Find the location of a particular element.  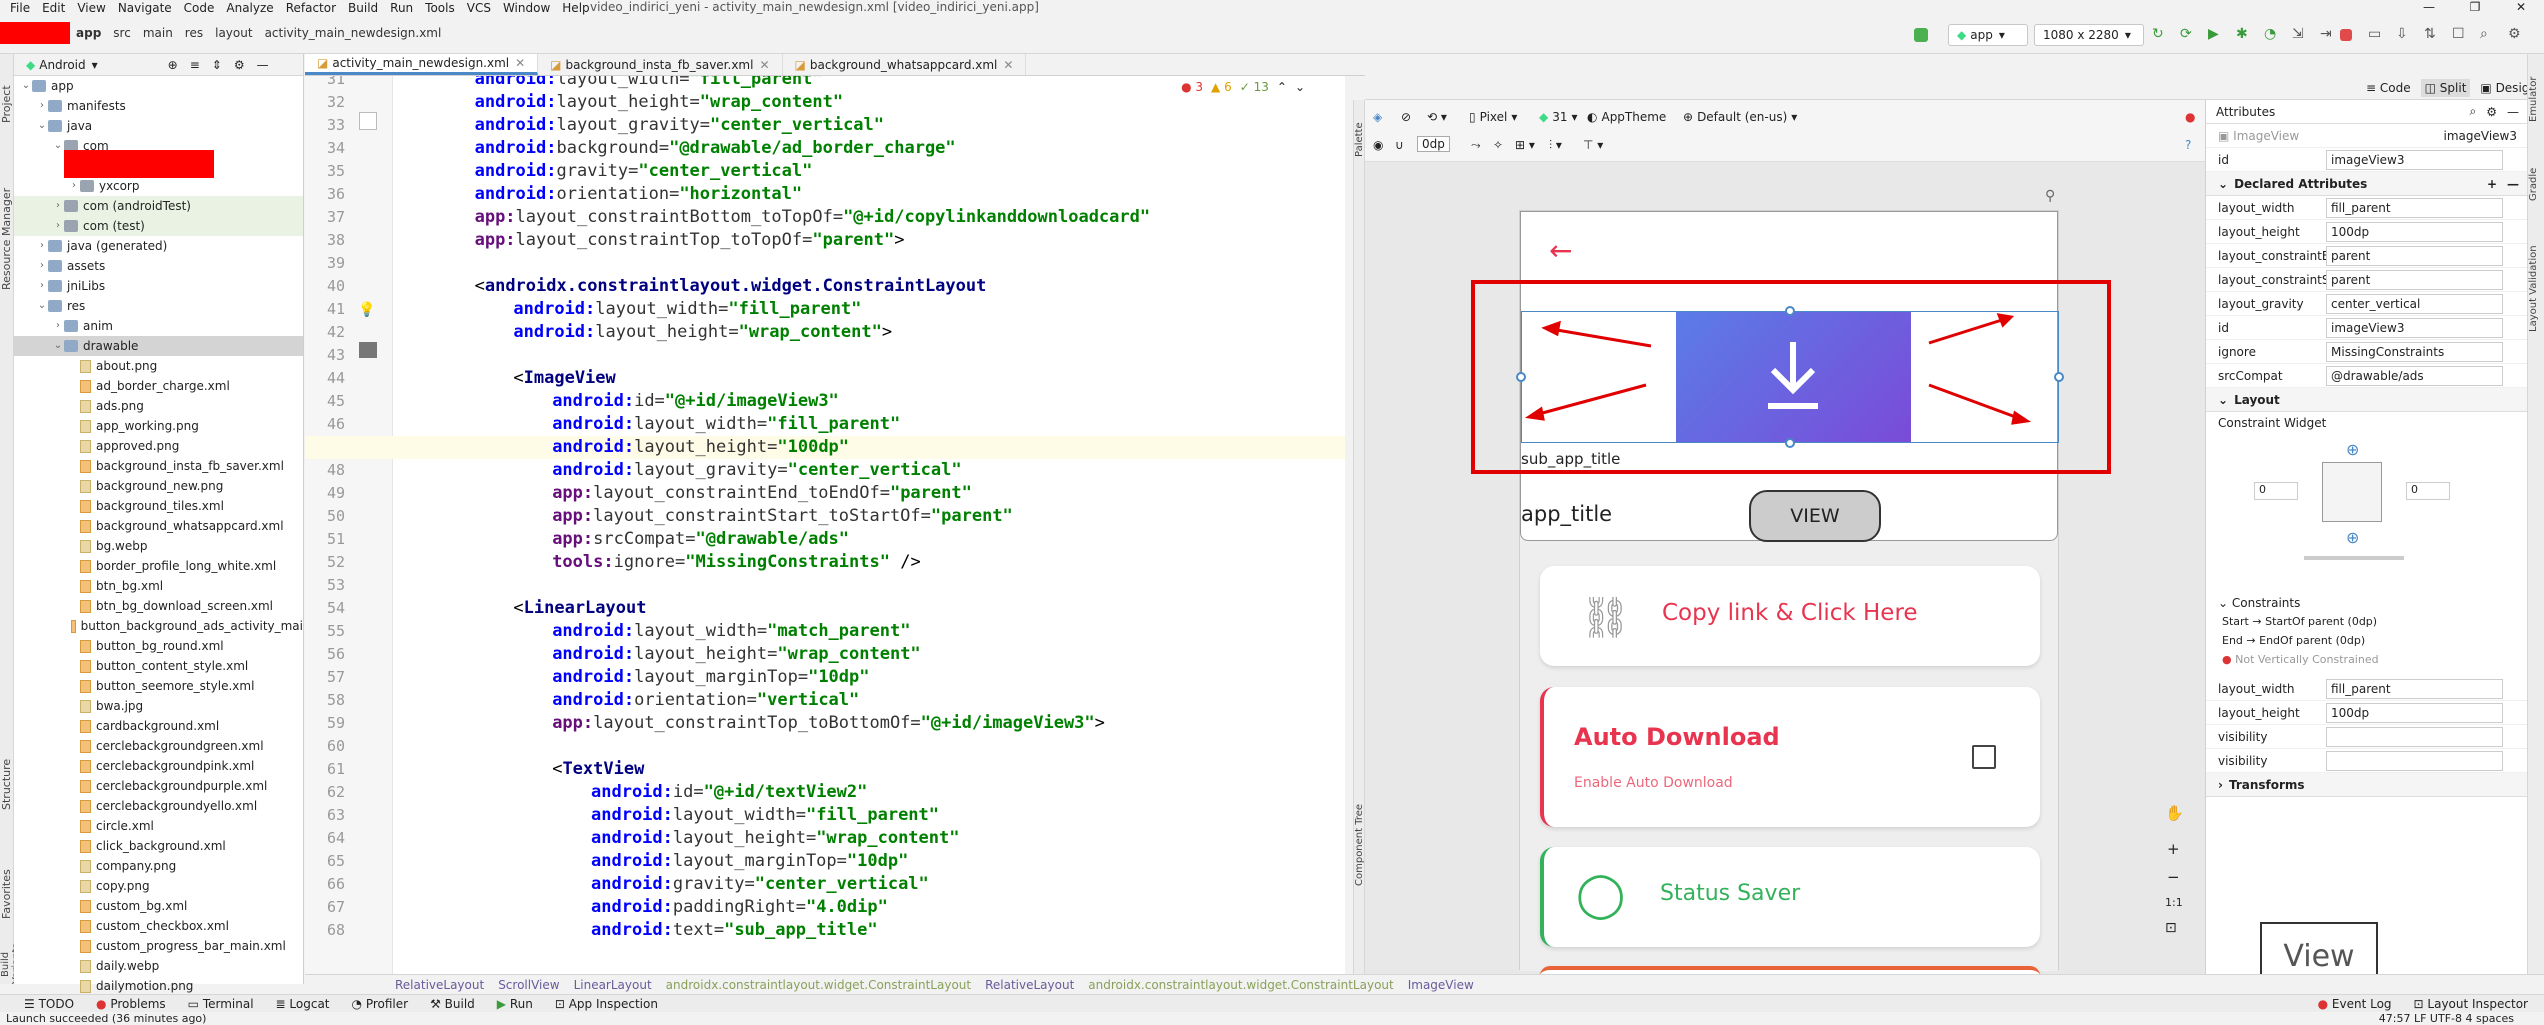

tab-favorites: Favorites is located at coordinates (7, 894).